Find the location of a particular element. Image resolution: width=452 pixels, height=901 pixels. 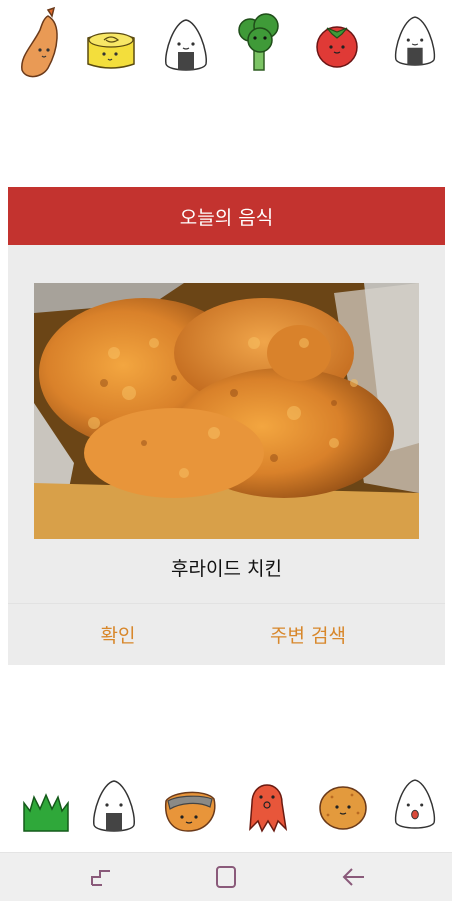

rolled-omelette-icon is located at coordinates (111, 51).